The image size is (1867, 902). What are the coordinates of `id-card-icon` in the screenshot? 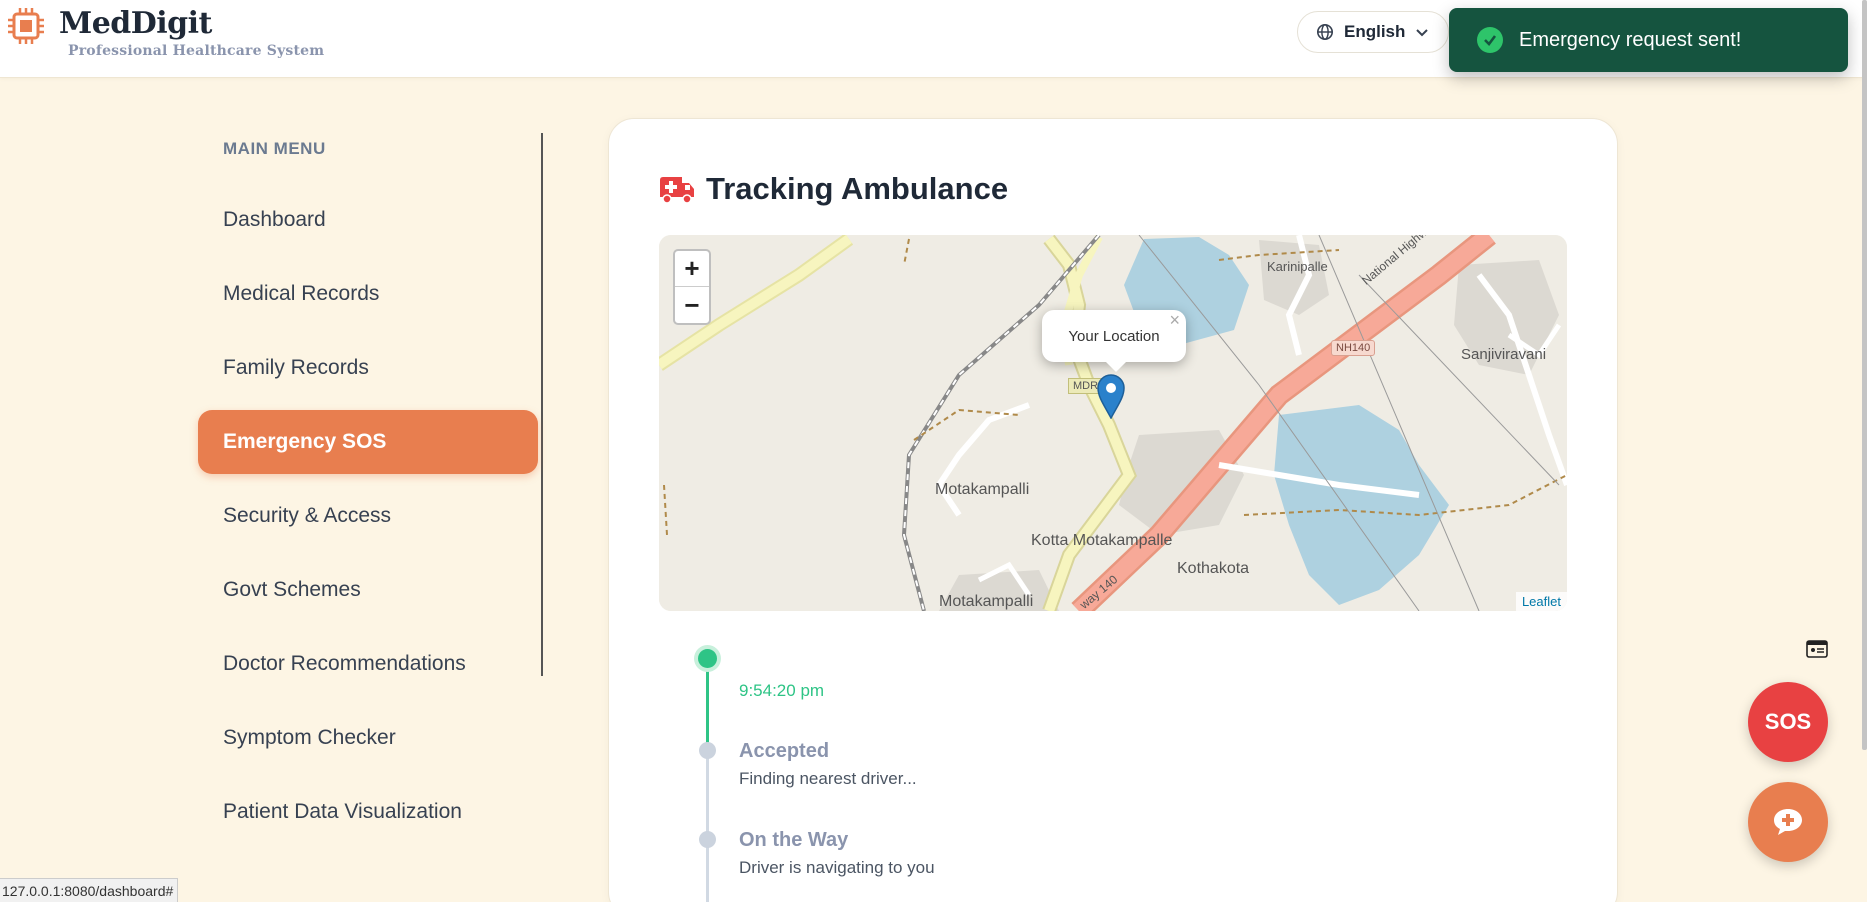 It's located at (1817, 649).